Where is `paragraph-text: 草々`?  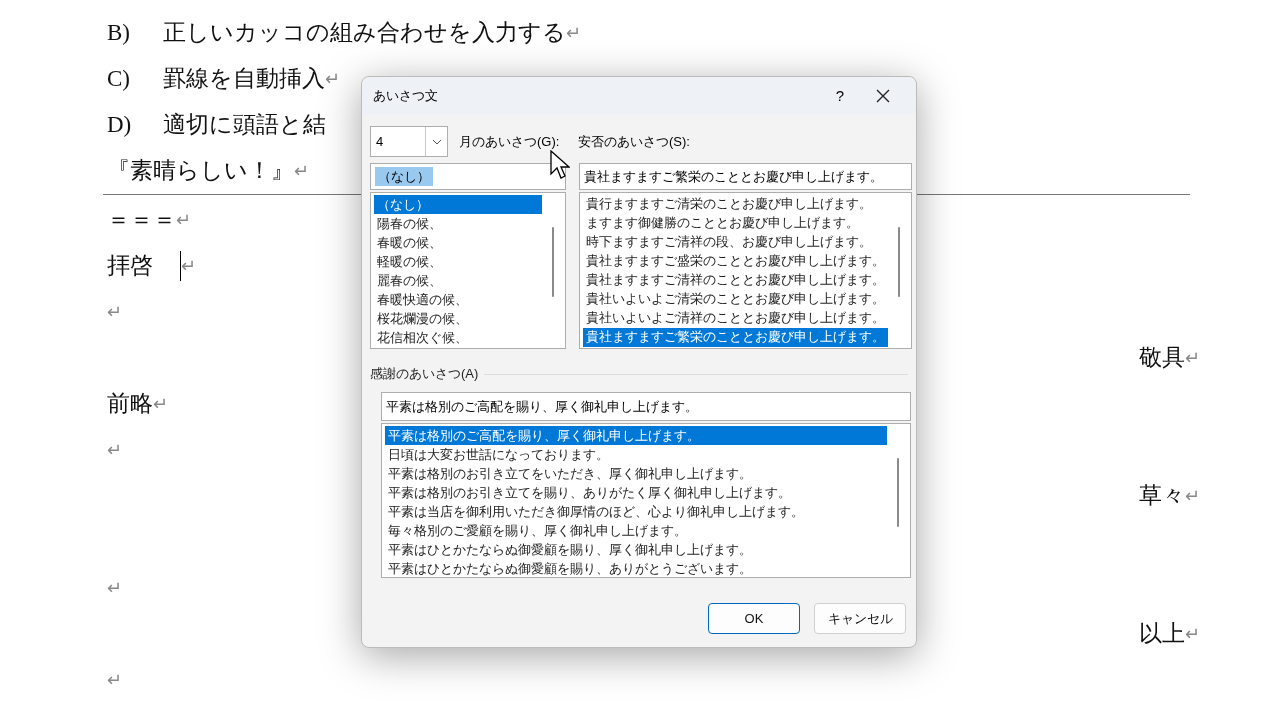 paragraph-text: 草々 is located at coordinates (1162, 495).